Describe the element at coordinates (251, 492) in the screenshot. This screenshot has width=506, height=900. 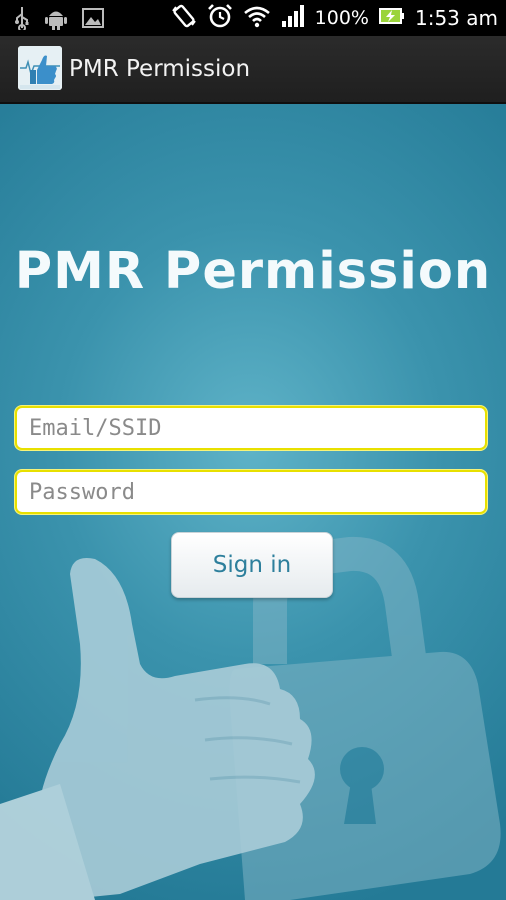
I see `password-field` at that location.